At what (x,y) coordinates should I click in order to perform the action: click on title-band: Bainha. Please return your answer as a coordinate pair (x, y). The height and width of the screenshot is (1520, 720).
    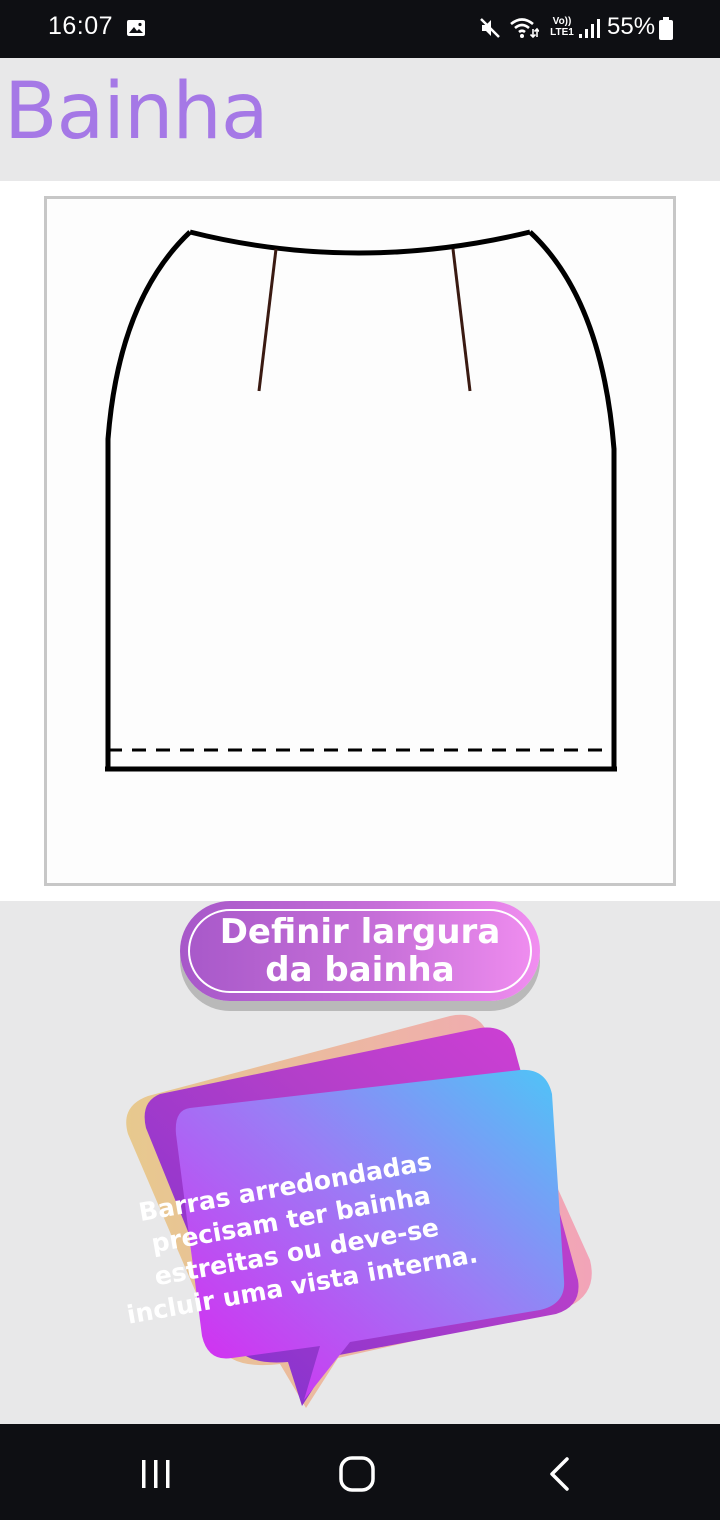
    Looking at the image, I should click on (360, 119).